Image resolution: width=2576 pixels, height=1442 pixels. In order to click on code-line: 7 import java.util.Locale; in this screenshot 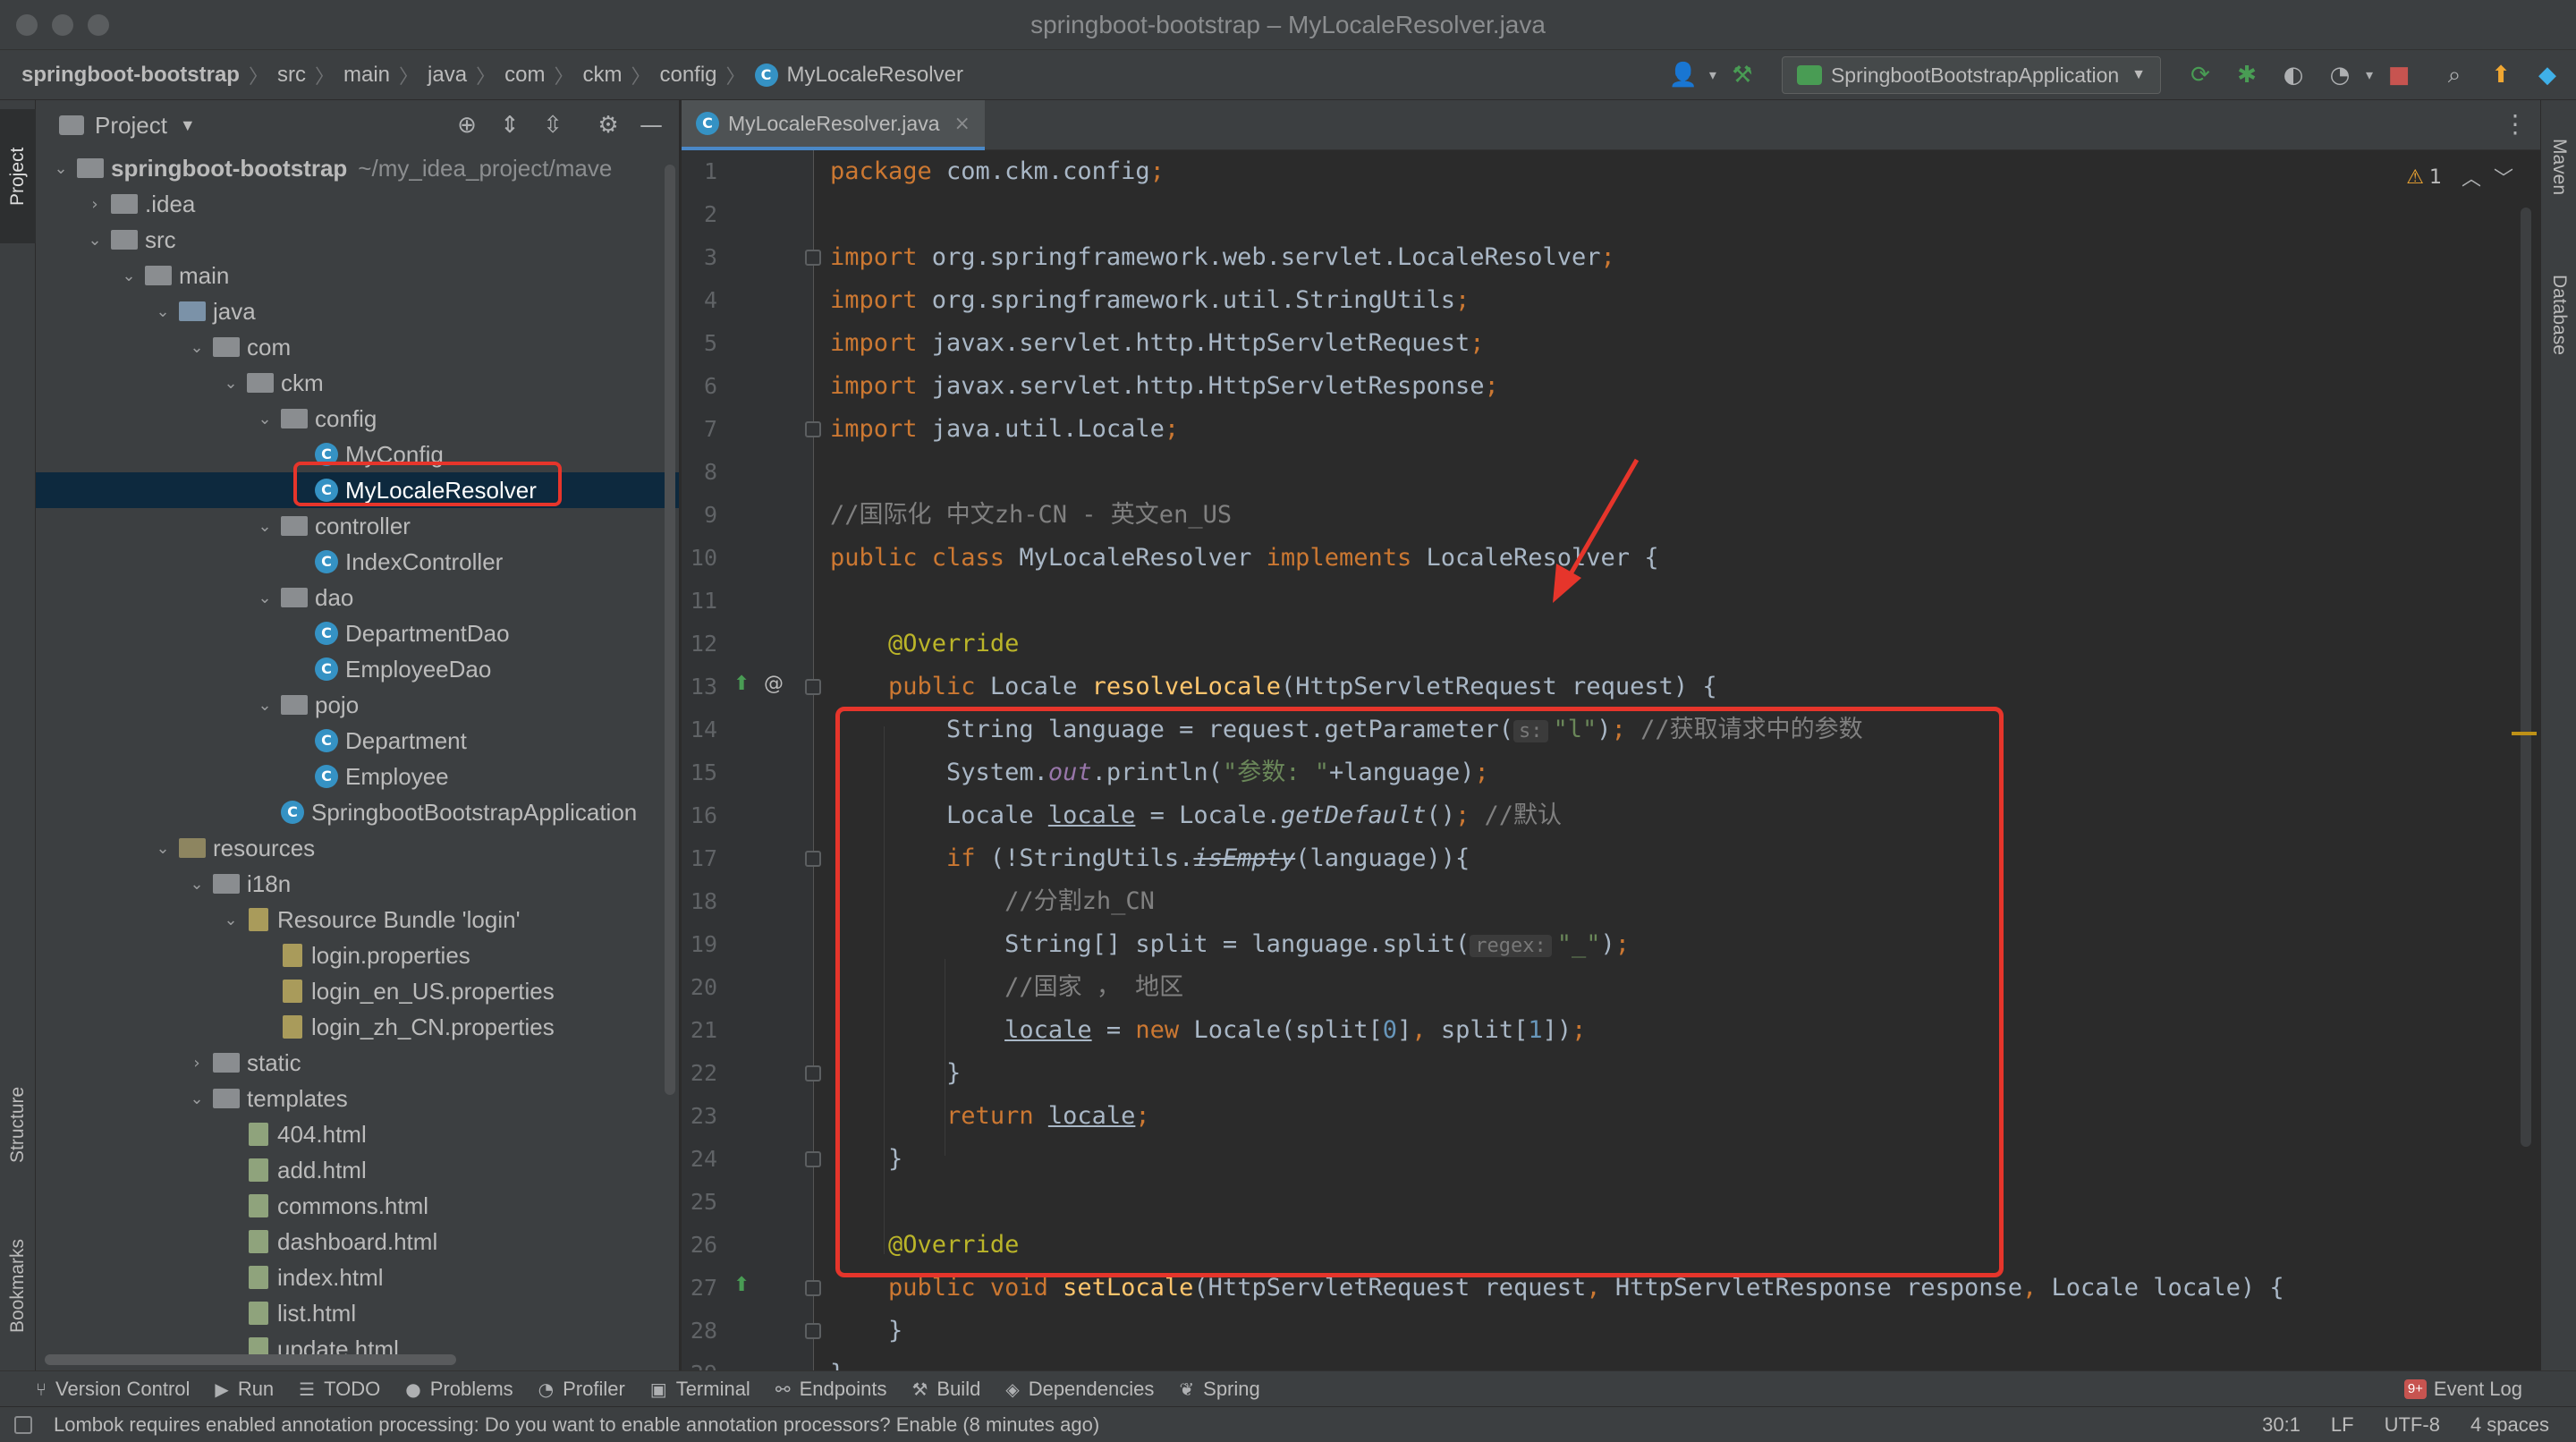, I will do `click(1611, 429)`.